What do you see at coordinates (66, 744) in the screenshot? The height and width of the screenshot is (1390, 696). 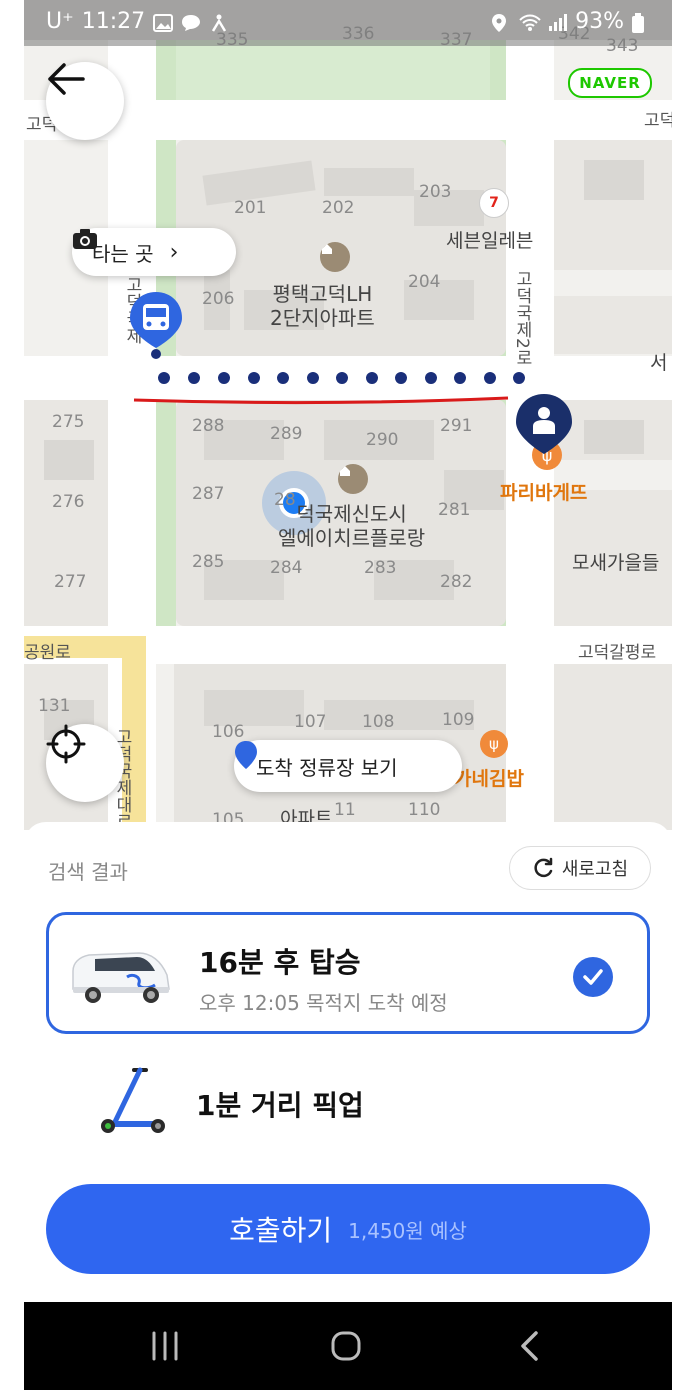 I see `crosshair-icon` at bounding box center [66, 744].